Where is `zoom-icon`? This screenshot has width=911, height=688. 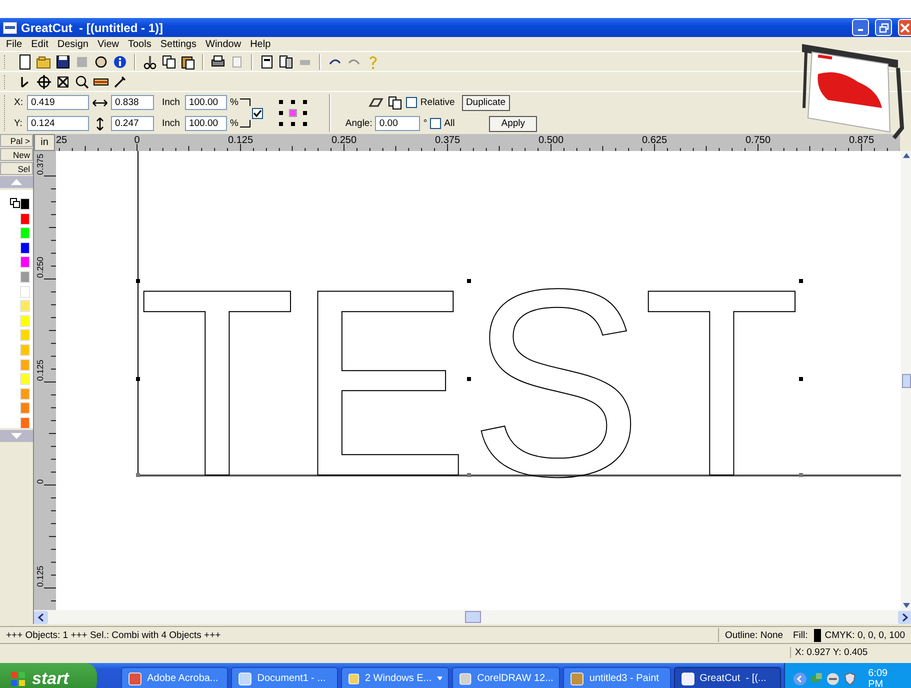
zoom-icon is located at coordinates (82, 82).